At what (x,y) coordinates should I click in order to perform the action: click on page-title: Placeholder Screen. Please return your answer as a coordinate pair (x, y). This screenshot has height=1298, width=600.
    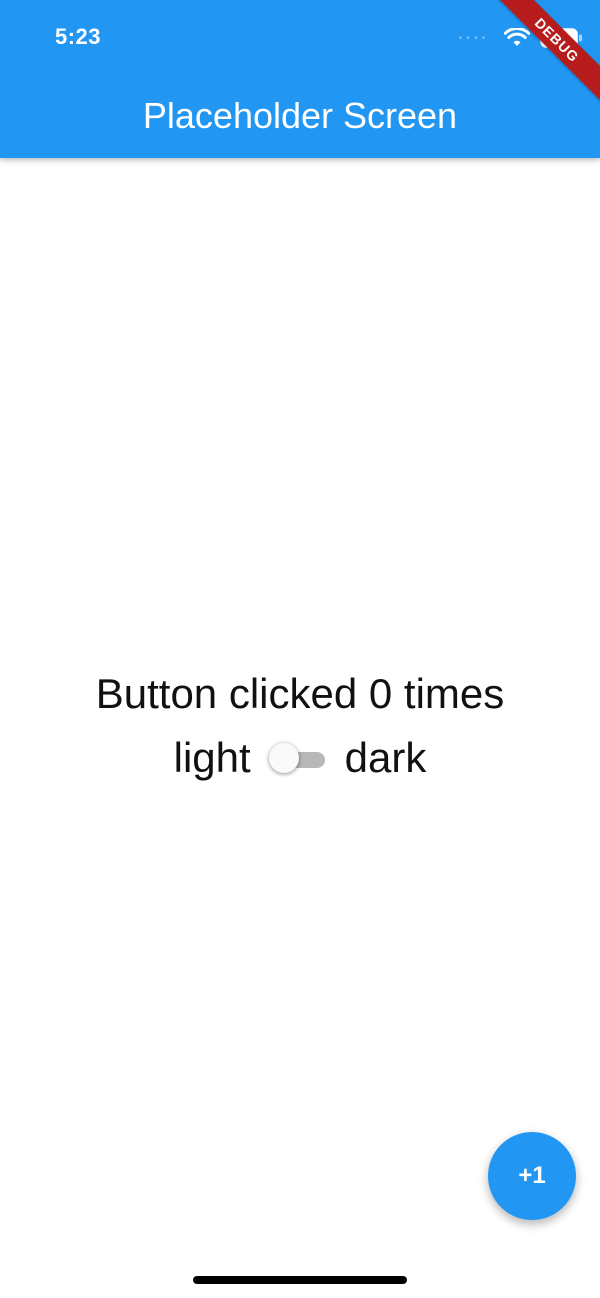
    Looking at the image, I should click on (300, 115).